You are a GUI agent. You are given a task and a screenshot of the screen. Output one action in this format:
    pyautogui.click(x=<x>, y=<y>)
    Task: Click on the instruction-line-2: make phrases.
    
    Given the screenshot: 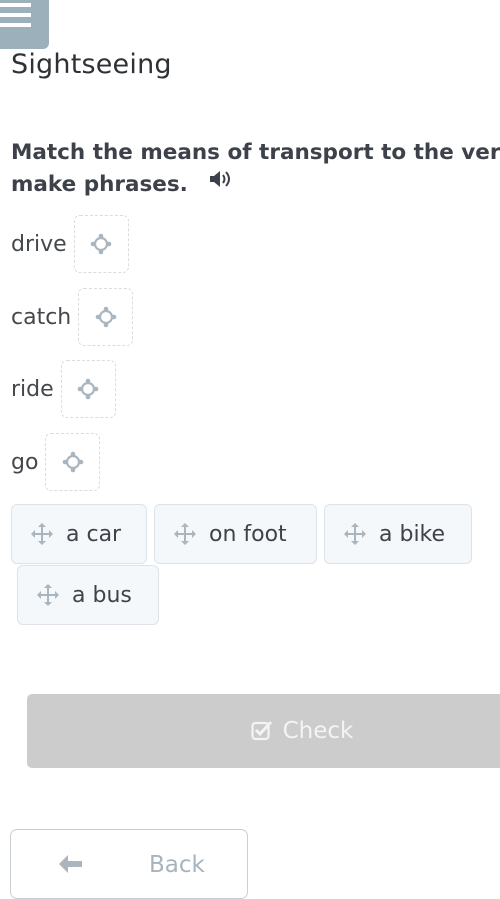 What is the action you would take?
    pyautogui.click(x=255, y=185)
    